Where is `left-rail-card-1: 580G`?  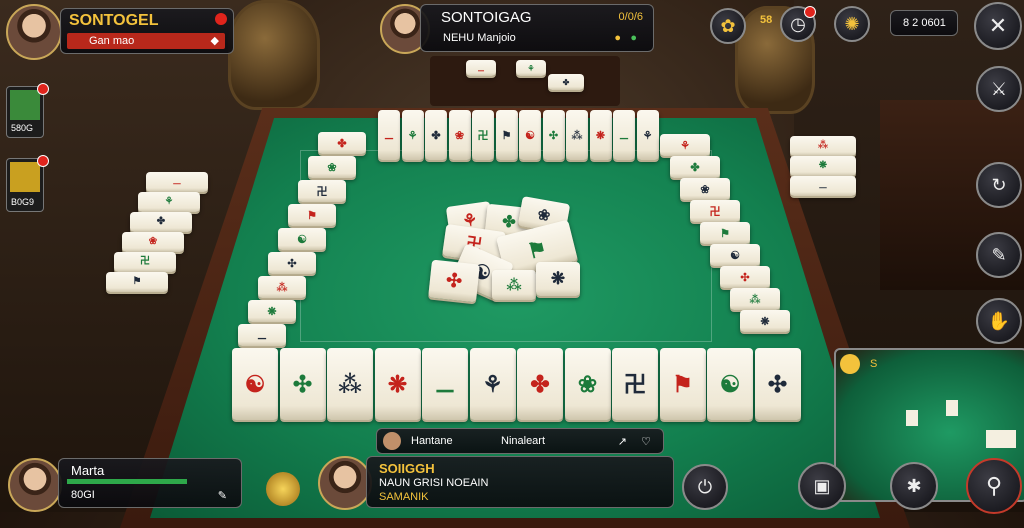
left-rail-card-1: 580G is located at coordinates (27, 110).